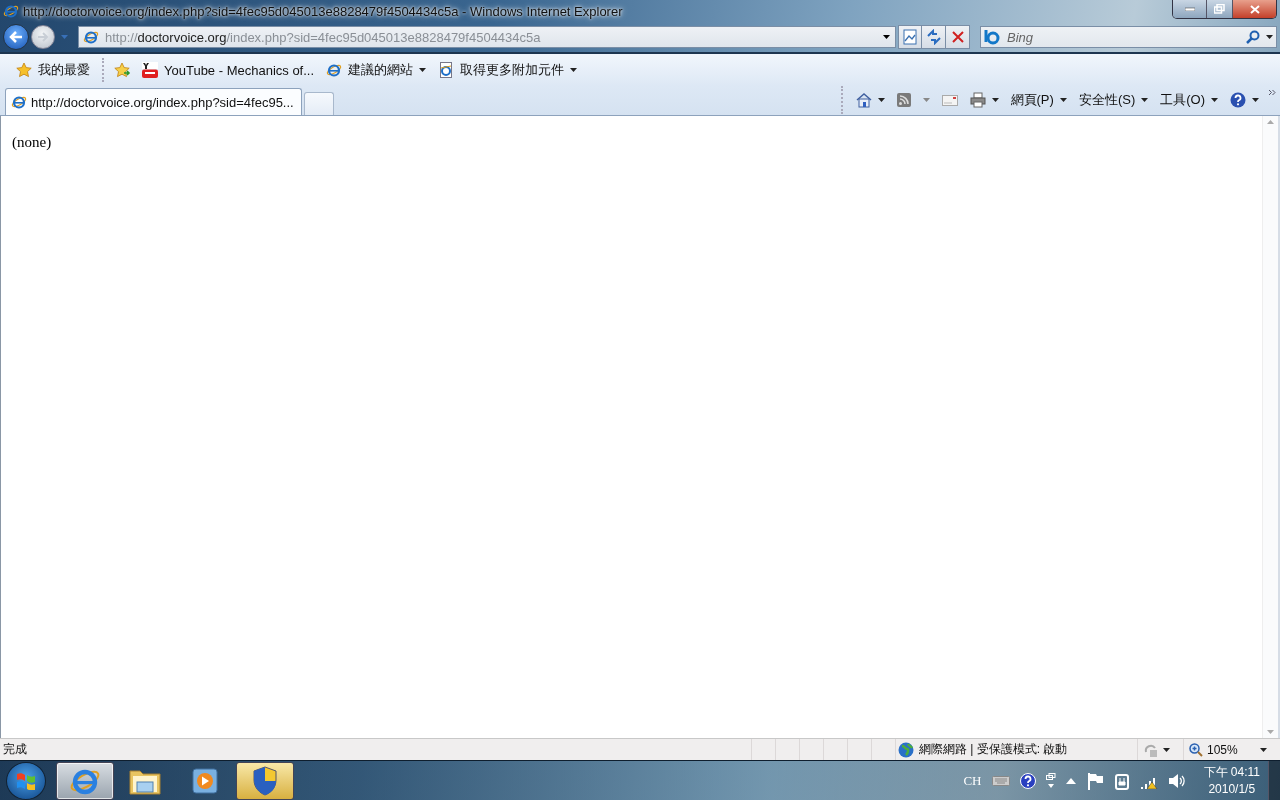 The width and height of the screenshot is (1280, 800). What do you see at coordinates (1094, 780) in the screenshot?
I see `flag-icon` at bounding box center [1094, 780].